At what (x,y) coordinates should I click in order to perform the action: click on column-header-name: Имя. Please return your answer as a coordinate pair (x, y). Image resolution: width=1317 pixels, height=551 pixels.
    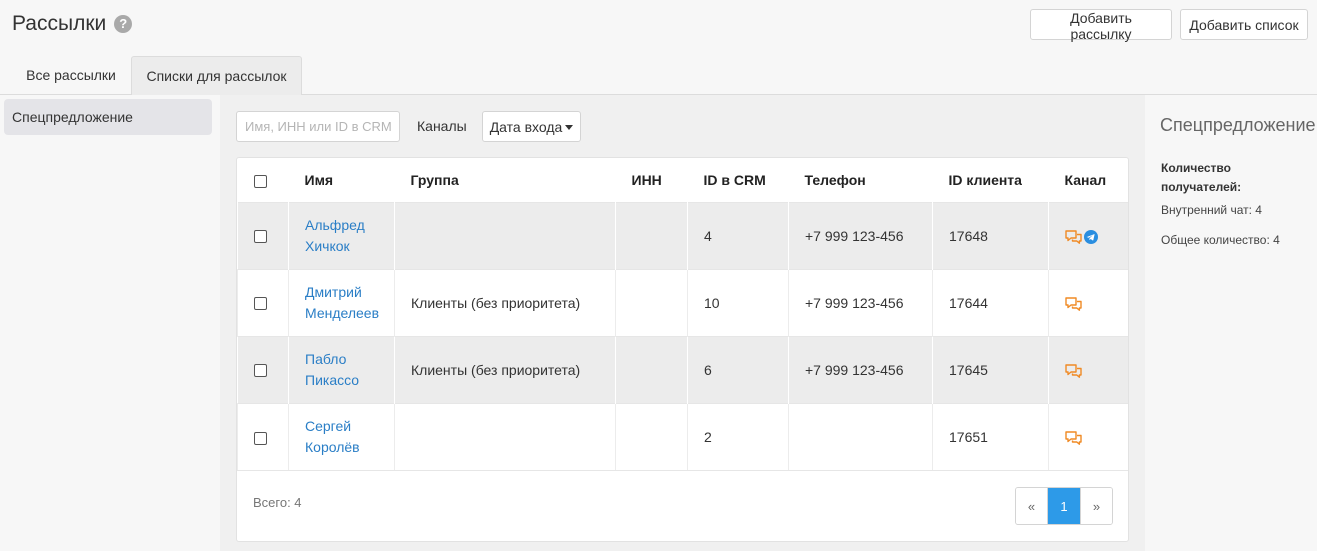
    Looking at the image, I should click on (342, 180).